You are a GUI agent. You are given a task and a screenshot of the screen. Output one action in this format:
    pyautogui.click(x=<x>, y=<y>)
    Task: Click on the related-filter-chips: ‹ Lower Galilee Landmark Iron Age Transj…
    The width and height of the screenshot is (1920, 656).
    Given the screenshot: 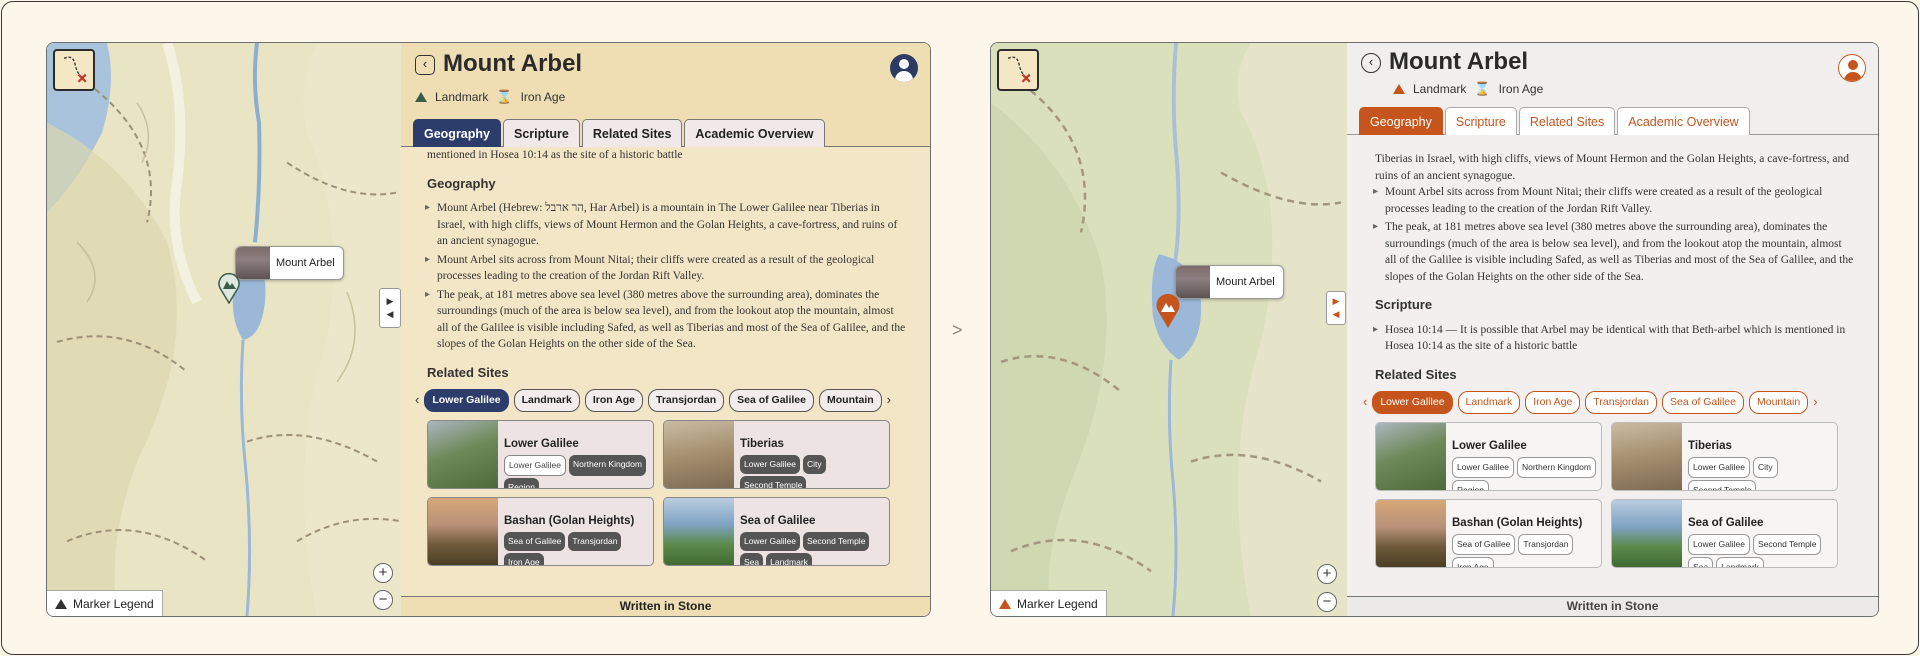 What is the action you would take?
    pyautogui.click(x=667, y=400)
    